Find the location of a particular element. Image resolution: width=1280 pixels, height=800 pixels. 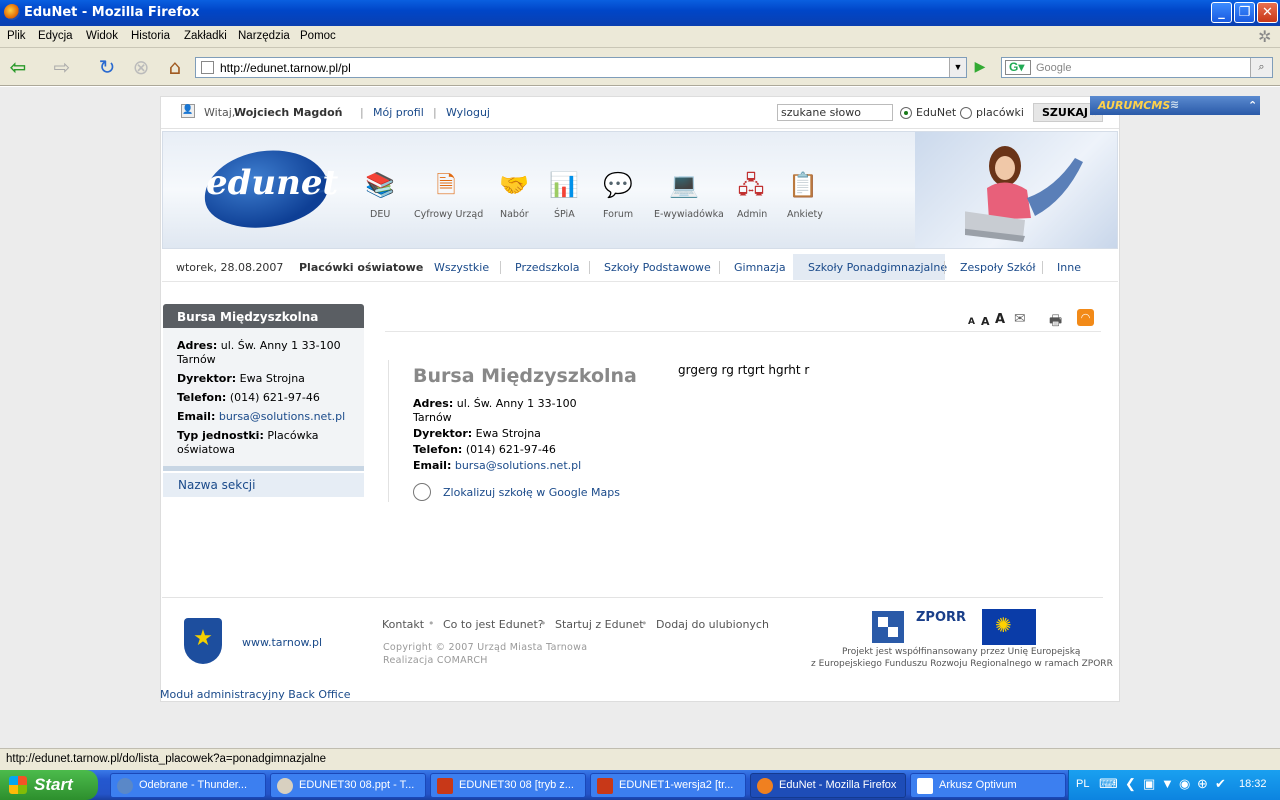

deu-label: DEU is located at coordinates (380, 214).